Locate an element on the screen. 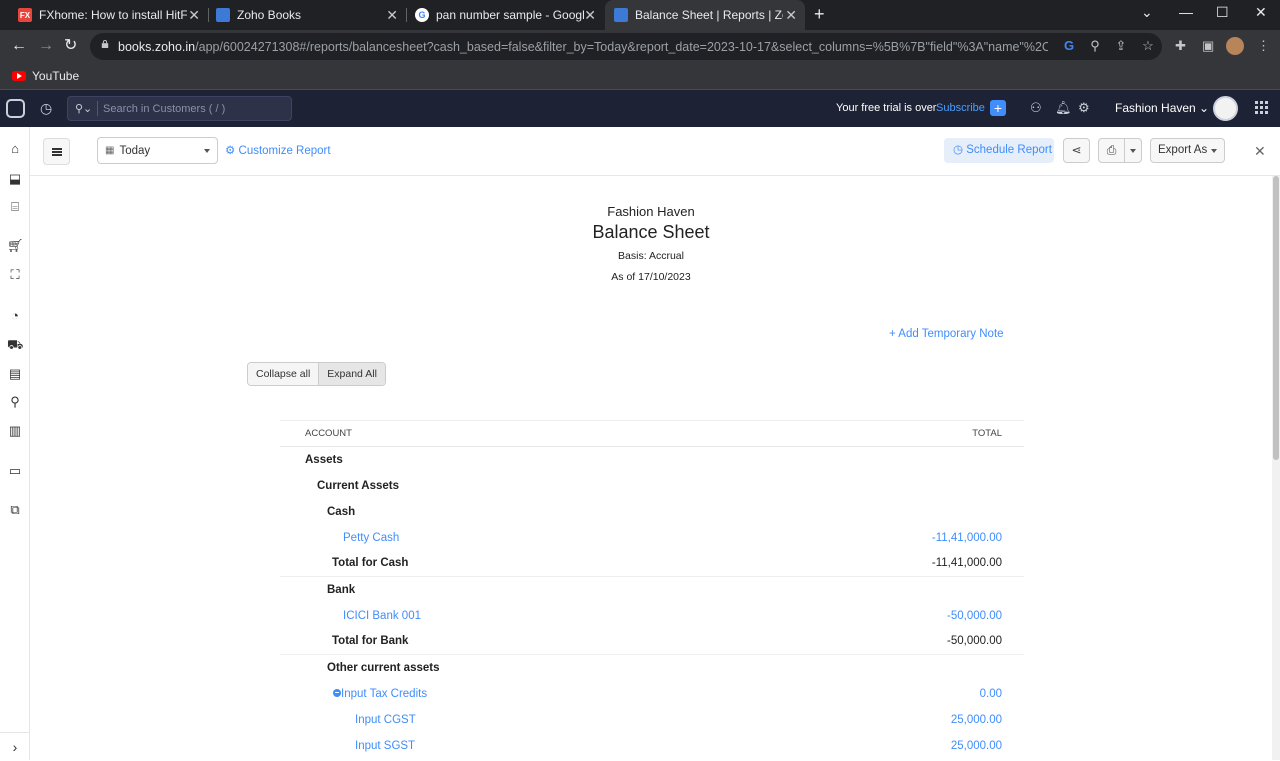 The width and height of the screenshot is (1280, 761). account-link: Input CGST is located at coordinates (516, 720).